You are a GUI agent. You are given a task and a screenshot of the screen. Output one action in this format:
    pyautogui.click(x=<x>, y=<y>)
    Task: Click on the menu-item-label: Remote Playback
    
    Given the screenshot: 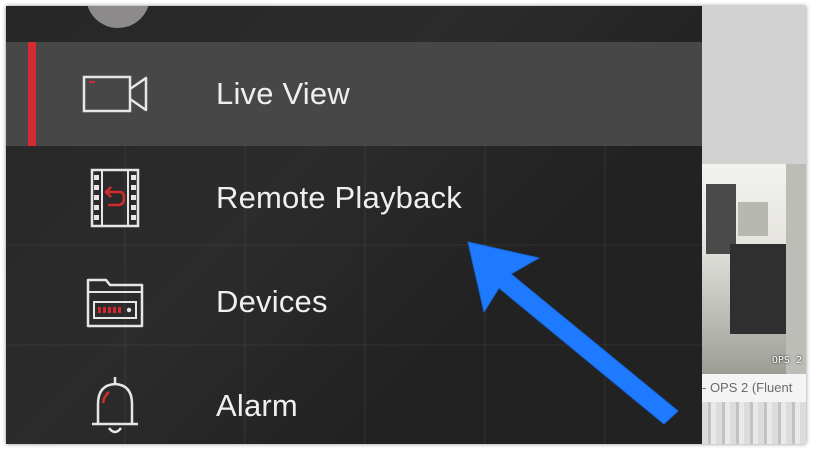 What is the action you would take?
    pyautogui.click(x=339, y=197)
    